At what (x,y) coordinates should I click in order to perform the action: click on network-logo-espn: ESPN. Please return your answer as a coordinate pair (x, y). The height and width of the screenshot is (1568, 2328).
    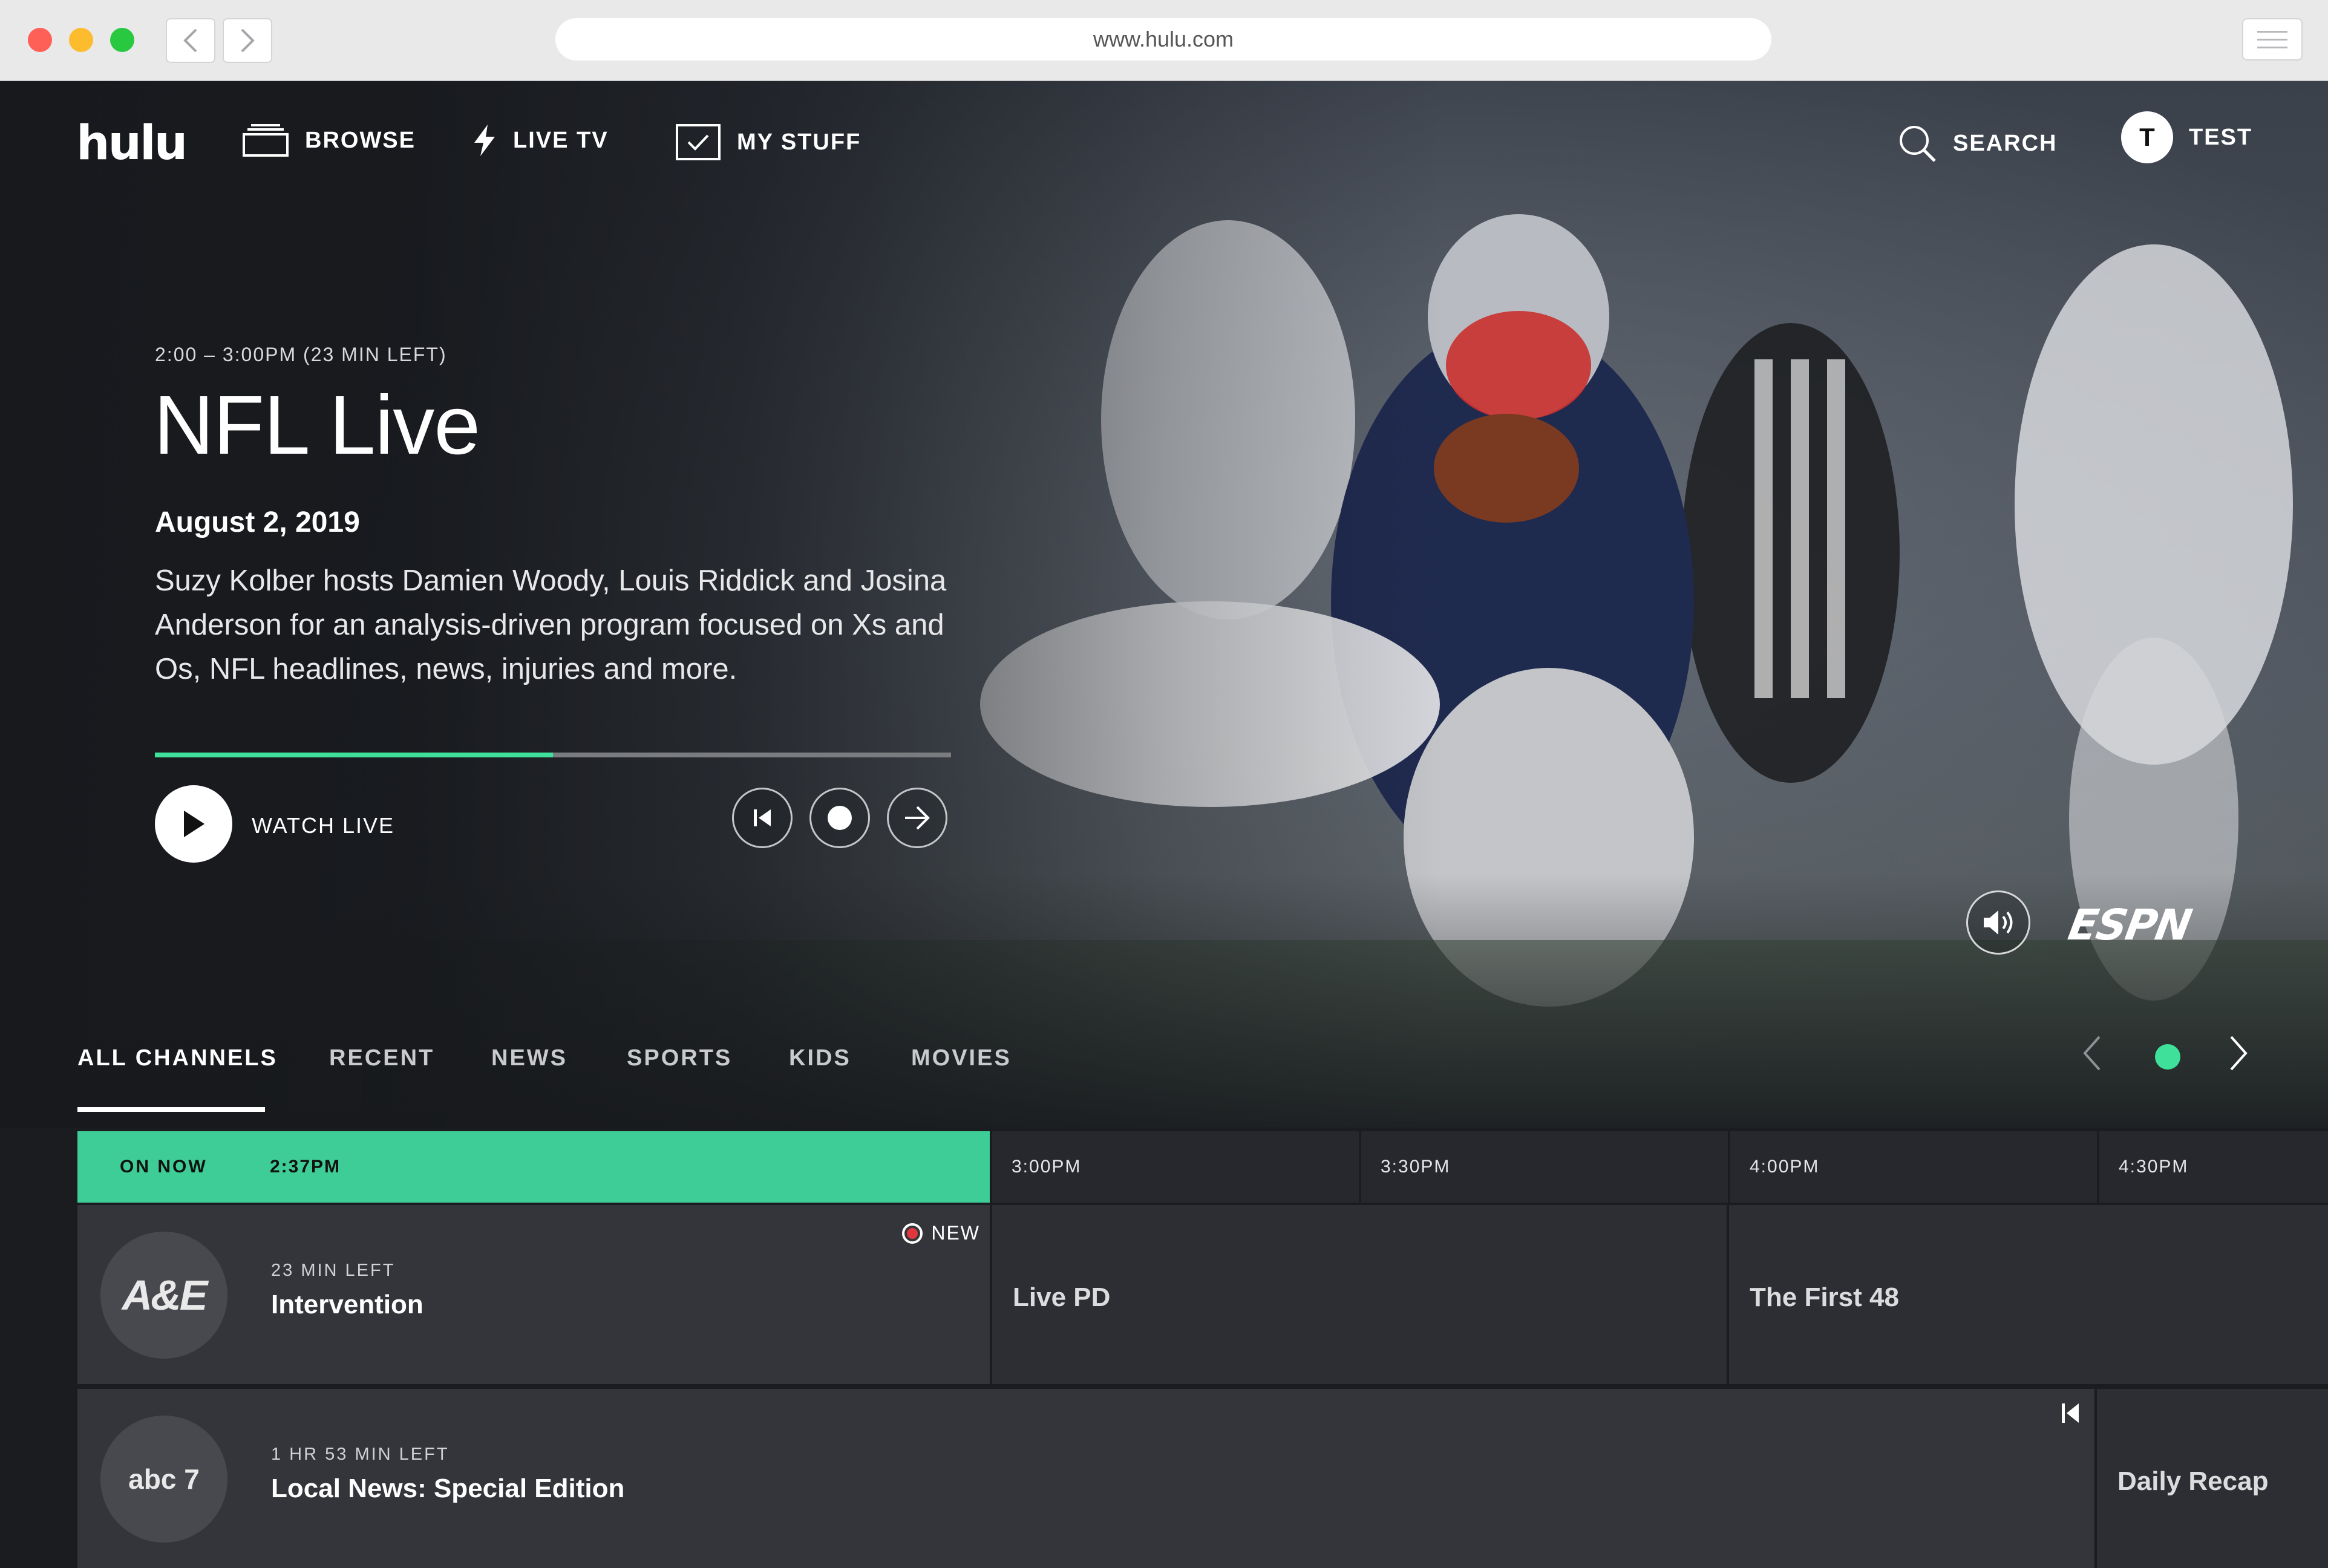
    Looking at the image, I should click on (2129, 925).